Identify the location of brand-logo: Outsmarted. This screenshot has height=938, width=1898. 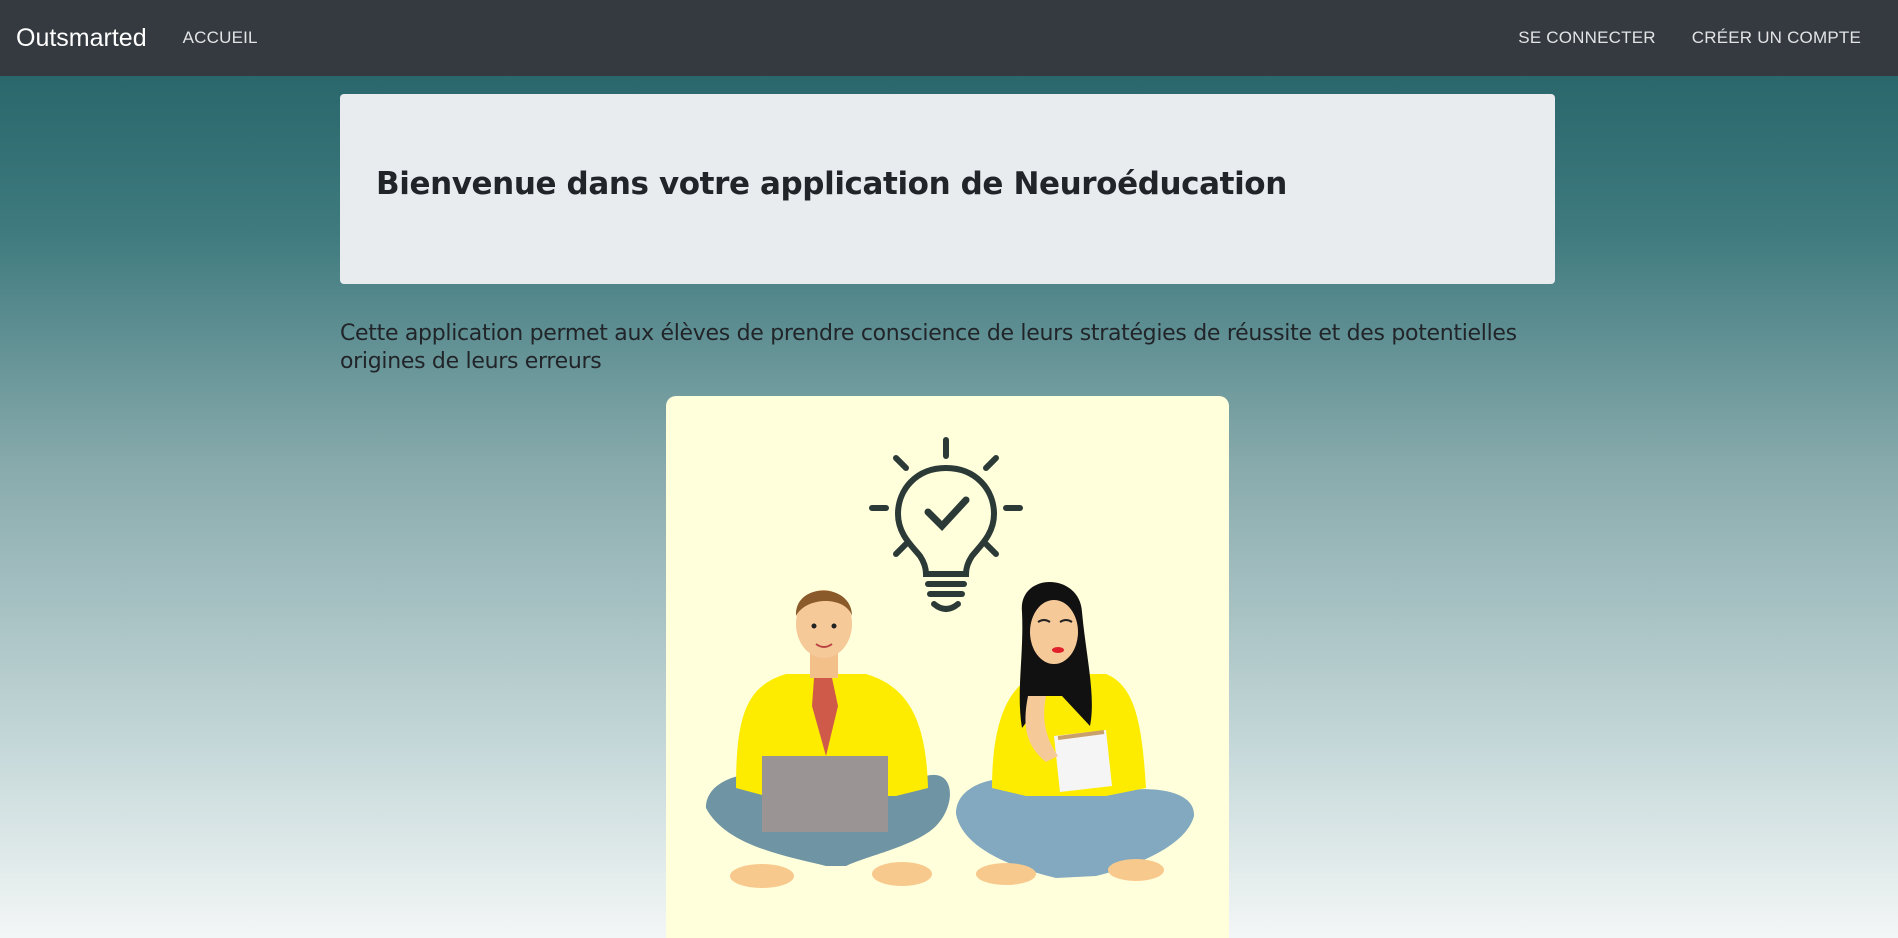
(81, 38).